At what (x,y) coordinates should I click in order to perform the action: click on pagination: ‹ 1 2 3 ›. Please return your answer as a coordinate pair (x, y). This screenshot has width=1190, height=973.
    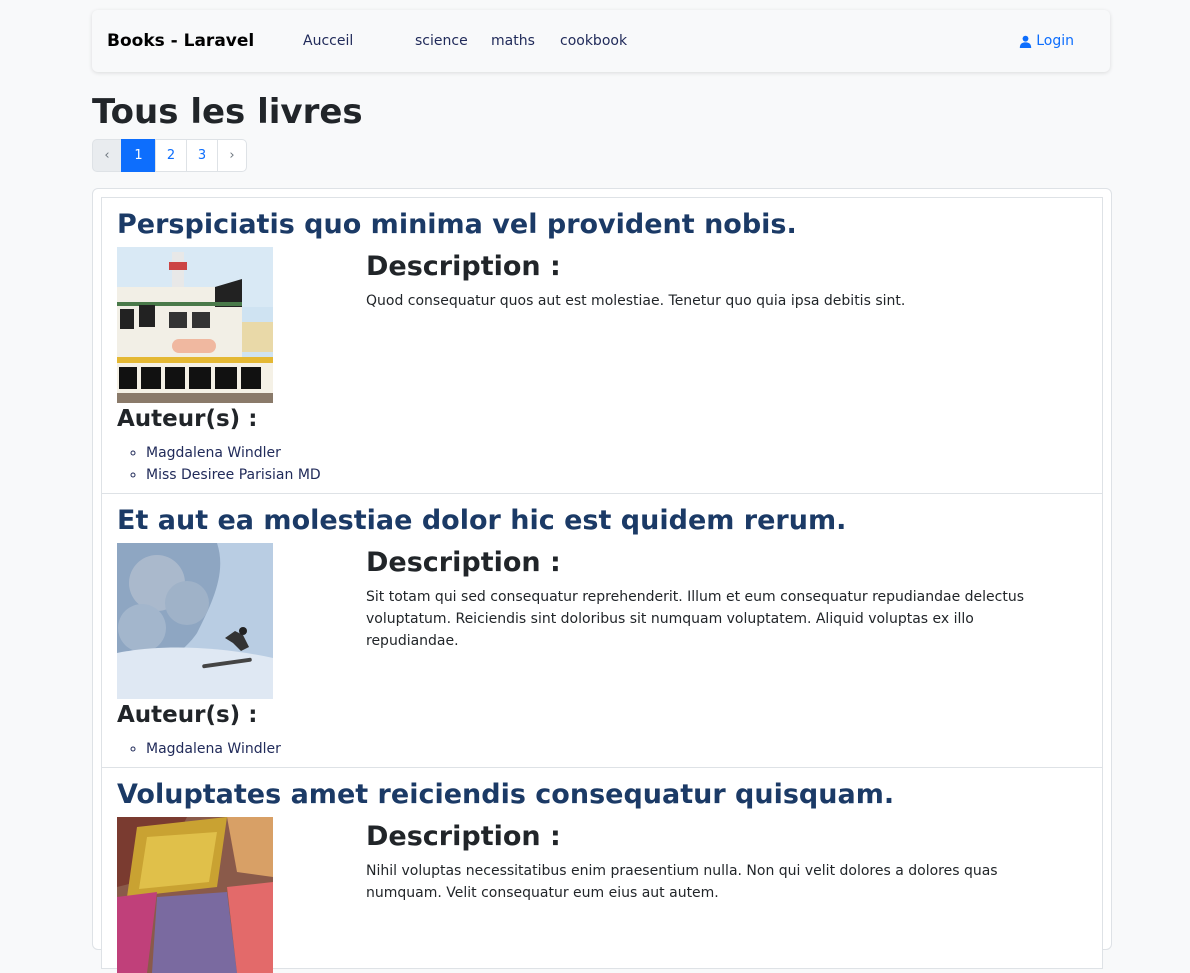
    Looking at the image, I should click on (169, 155).